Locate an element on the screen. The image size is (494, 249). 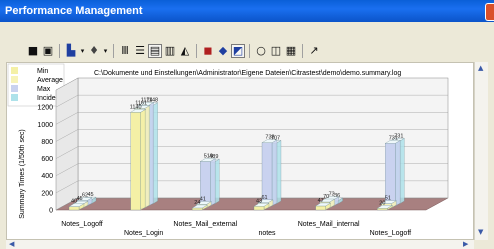
data-label: 24 is located at coordinates (197, 203).